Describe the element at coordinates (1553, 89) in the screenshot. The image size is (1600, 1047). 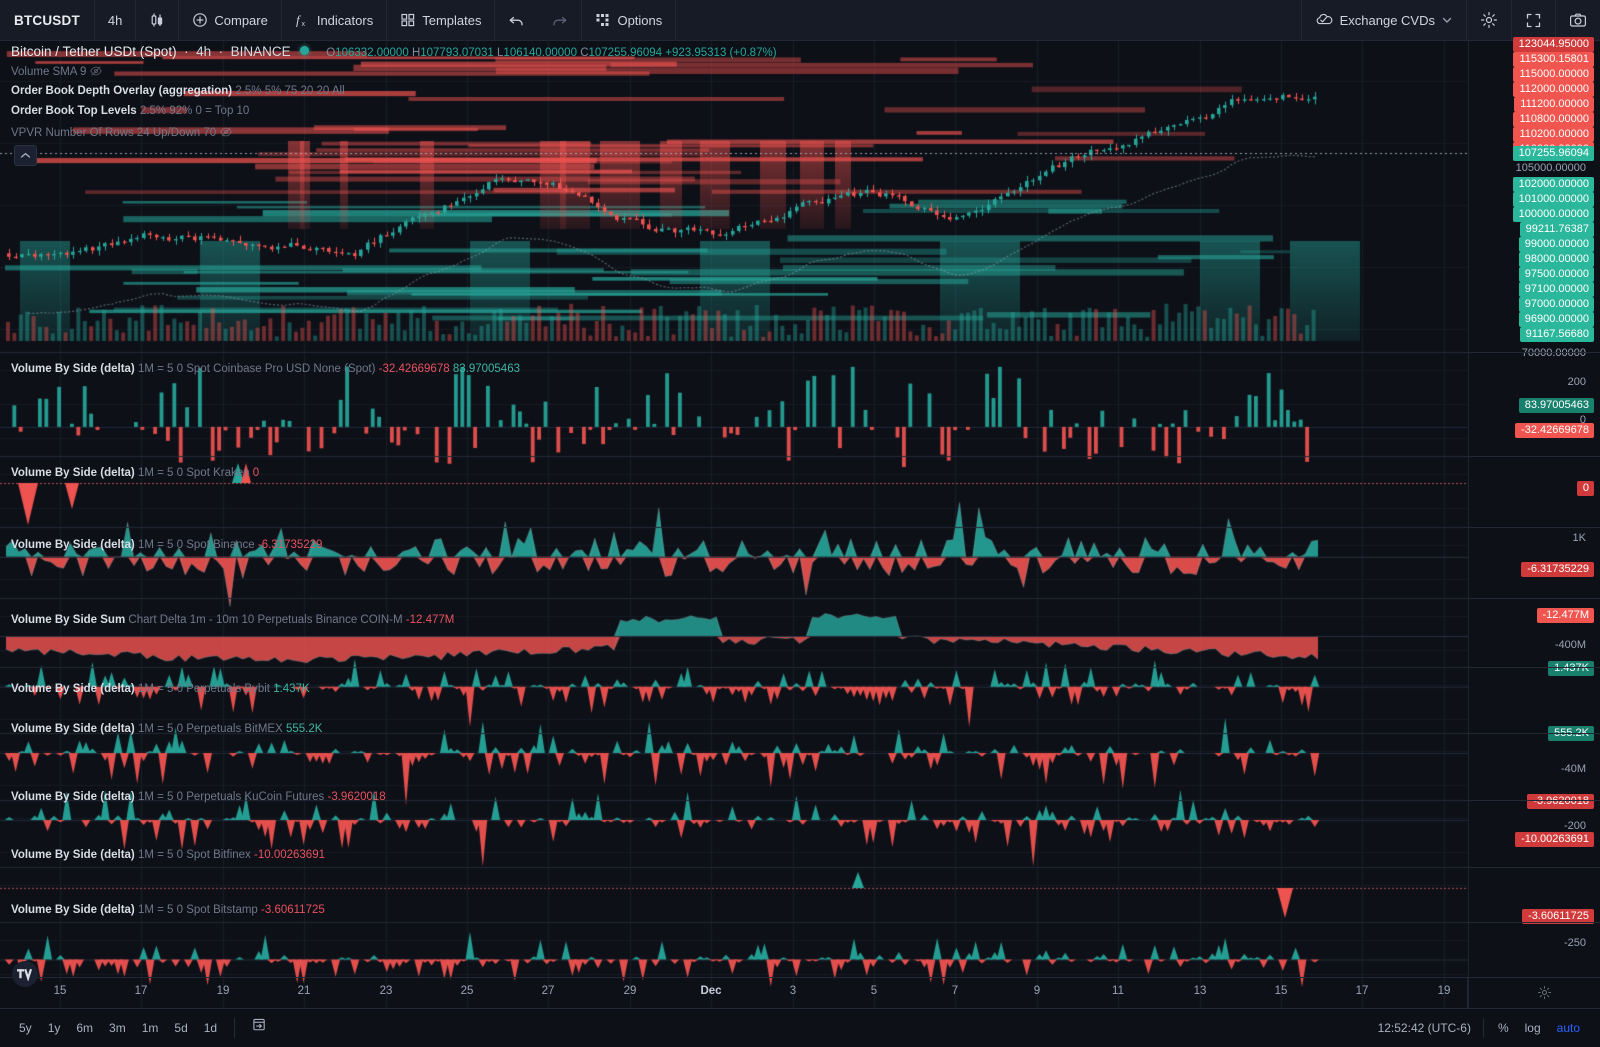
I see `price-label-resistance: 112000.00000` at that location.